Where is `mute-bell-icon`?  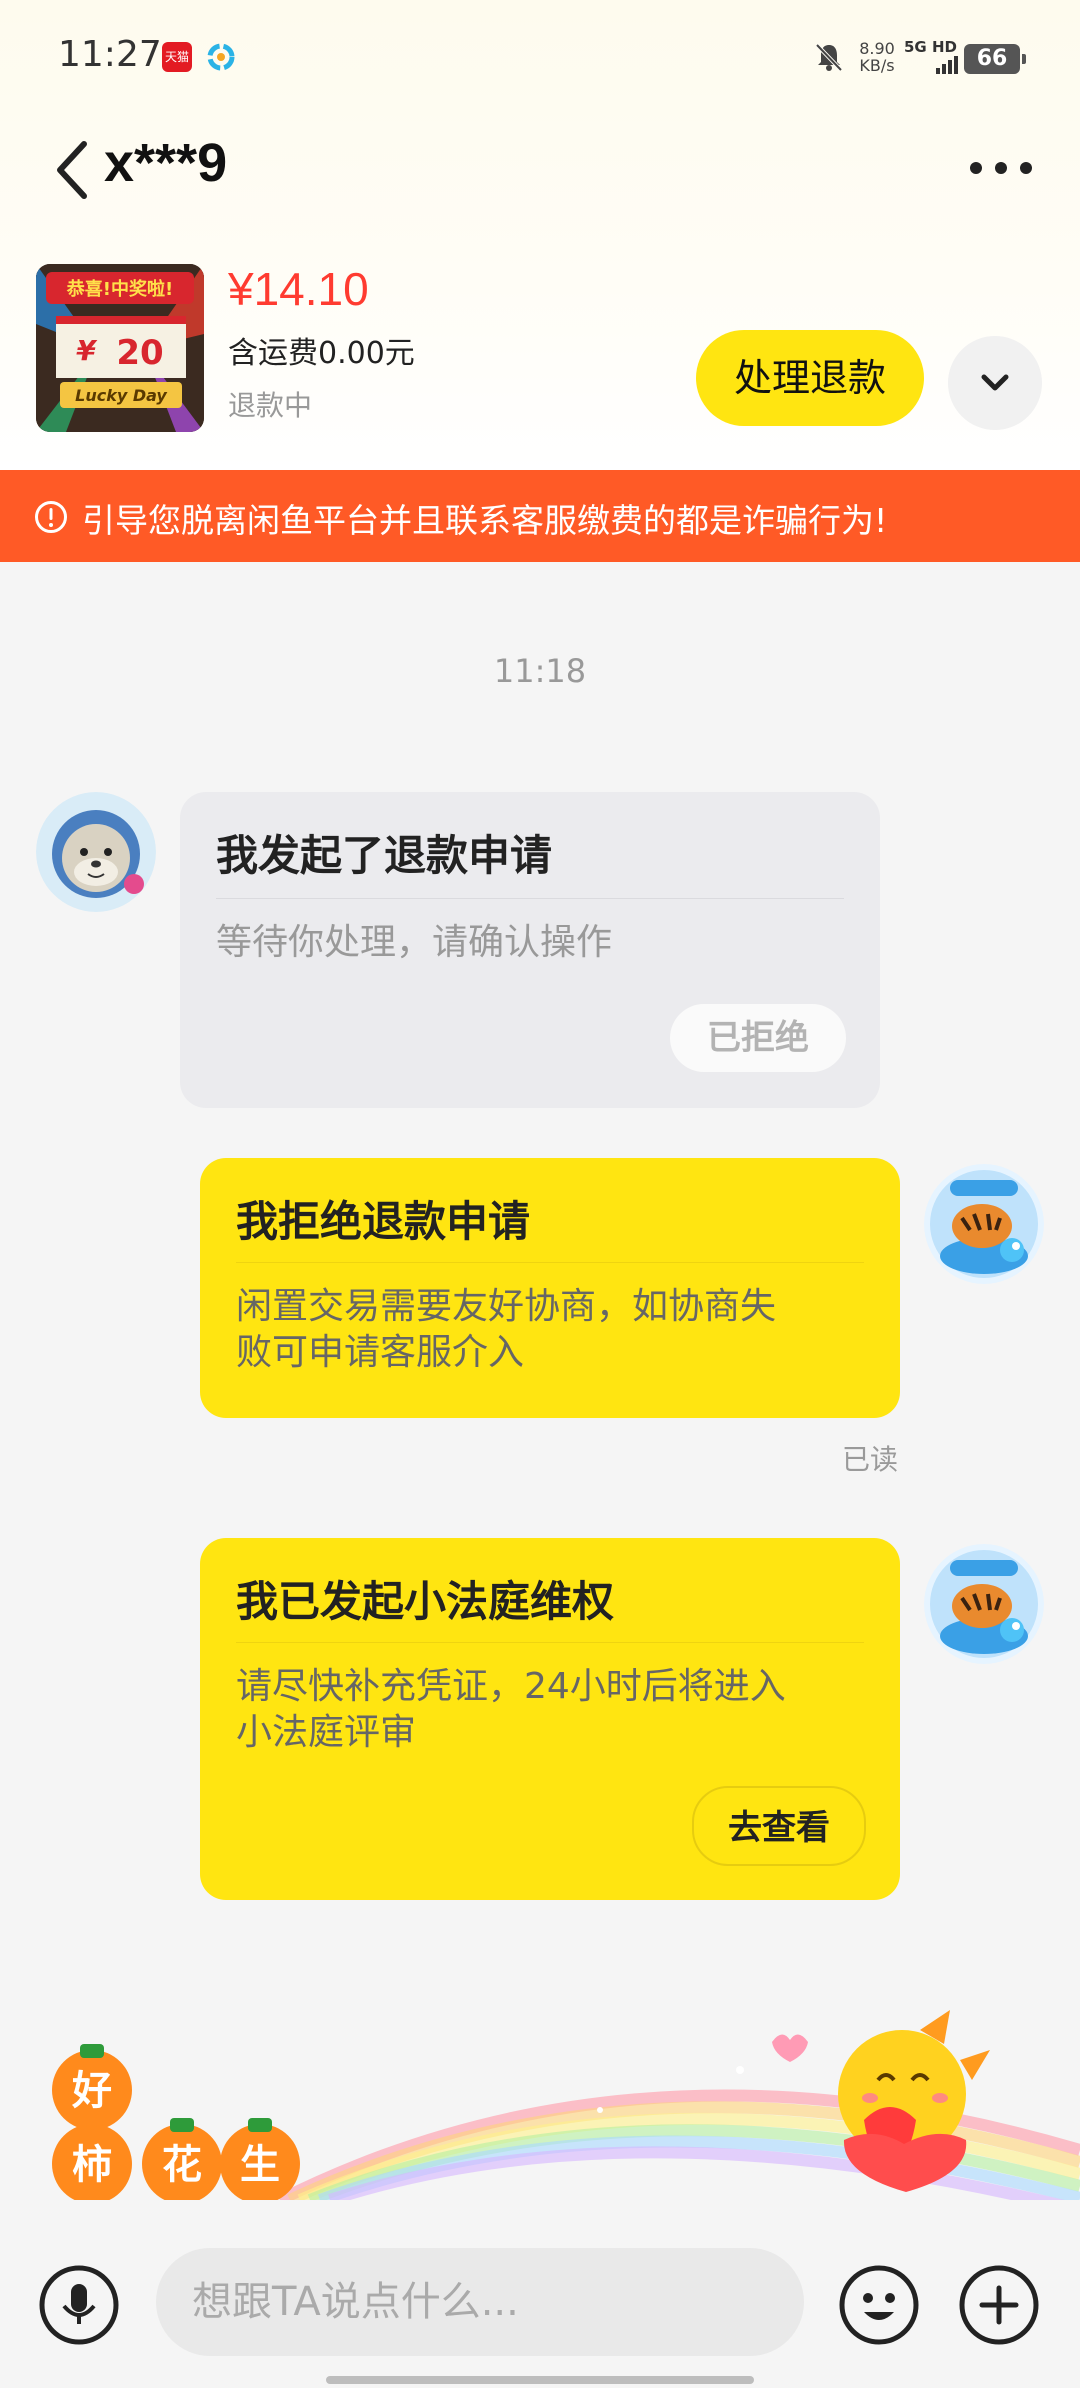
mute-bell-icon is located at coordinates (829, 57).